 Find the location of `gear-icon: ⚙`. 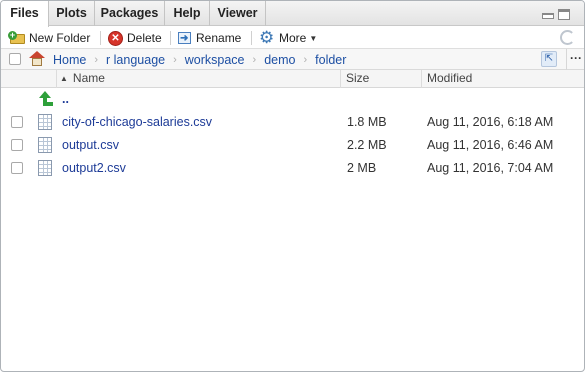

gear-icon: ⚙ is located at coordinates (267, 37).